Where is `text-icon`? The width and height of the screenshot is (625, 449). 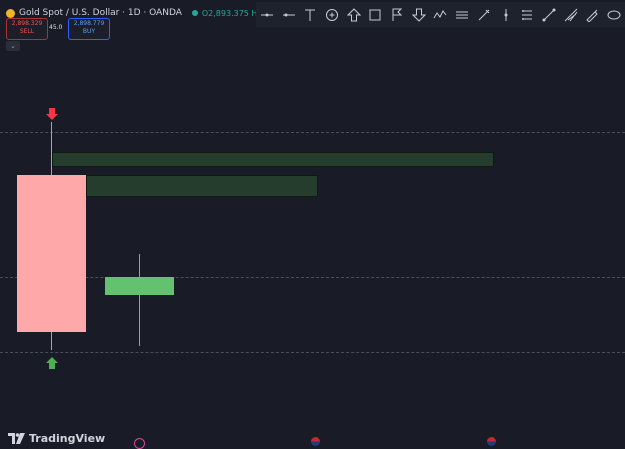 text-icon is located at coordinates (310, 15).